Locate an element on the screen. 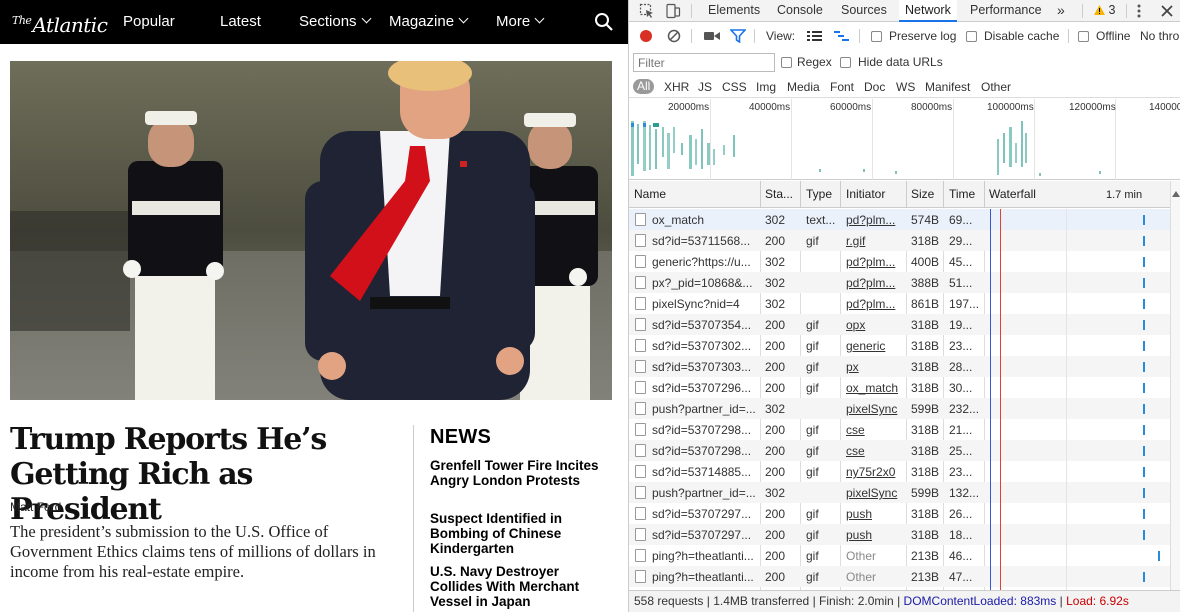  the-atlantic-logo: TheAtlantic is located at coordinates (60, 23).